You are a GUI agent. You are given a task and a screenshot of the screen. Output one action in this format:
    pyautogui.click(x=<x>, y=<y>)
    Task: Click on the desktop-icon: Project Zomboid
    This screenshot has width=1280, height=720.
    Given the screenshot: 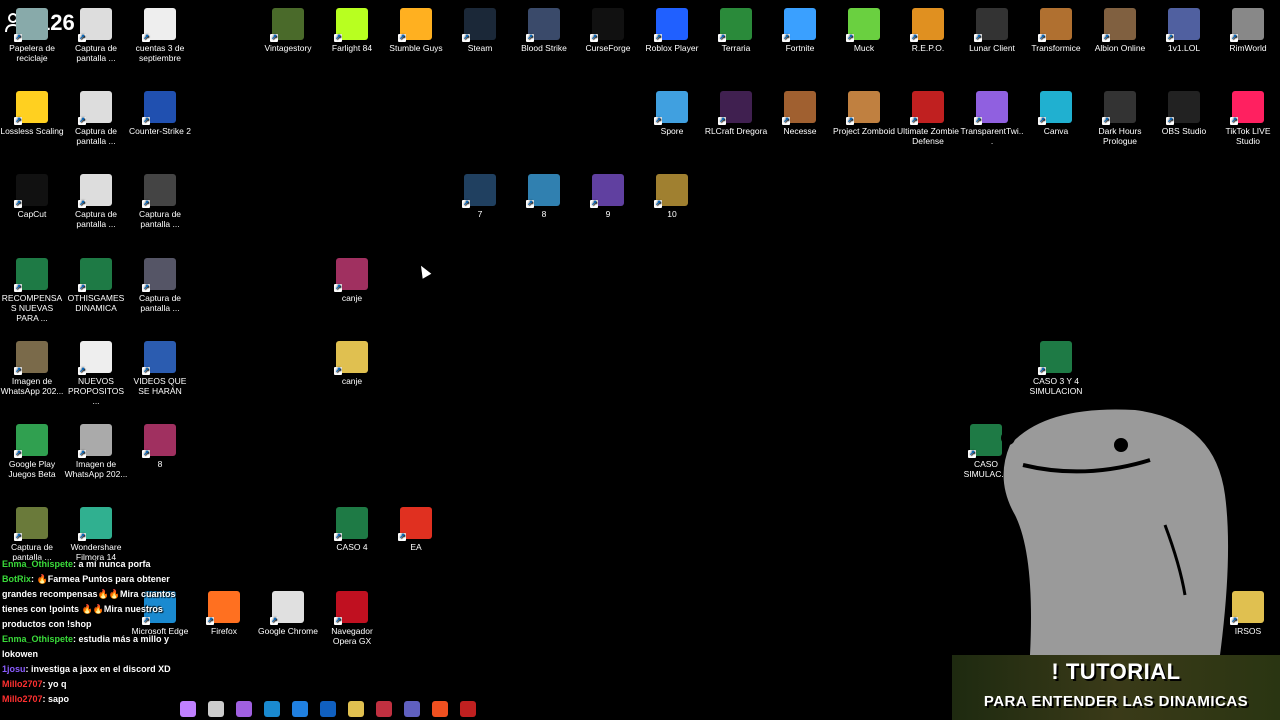 What is the action you would take?
    pyautogui.click(x=864, y=111)
    